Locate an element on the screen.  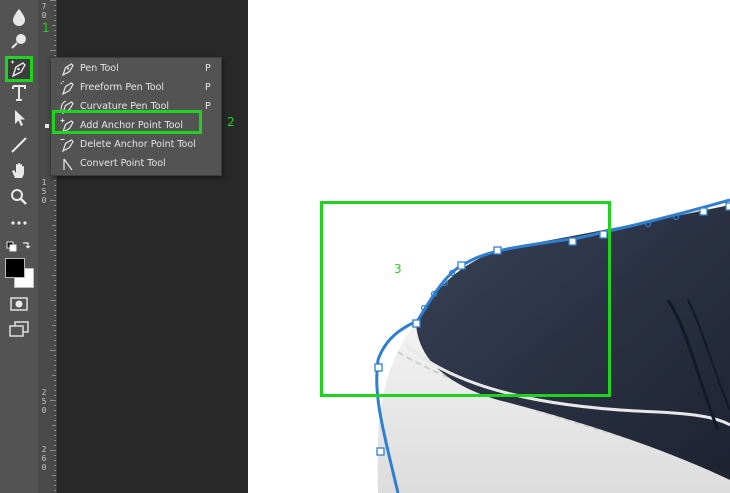
type-tool is located at coordinates (19, 93).